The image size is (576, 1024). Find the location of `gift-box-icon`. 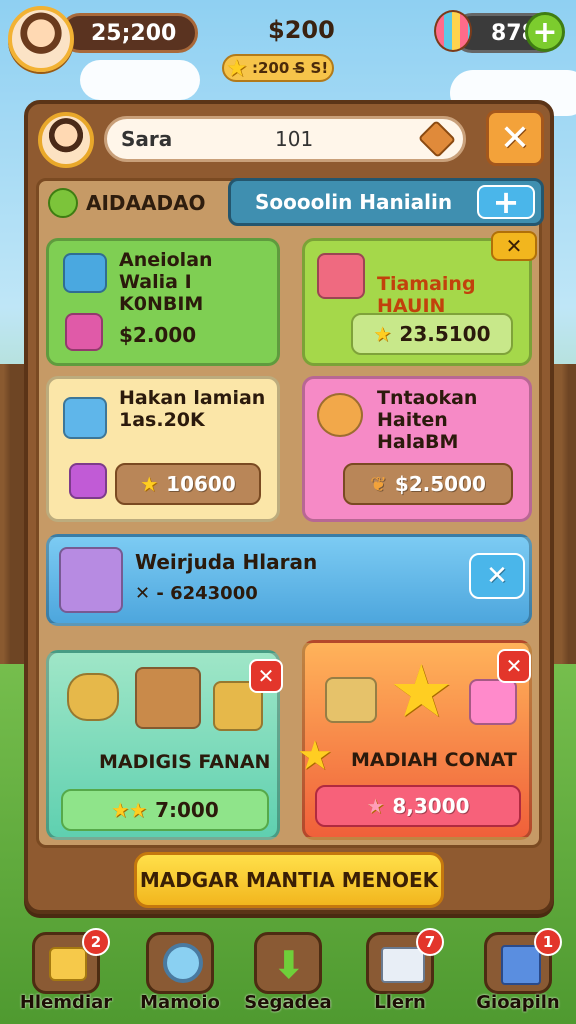

gift-box-icon is located at coordinates (84, 332).